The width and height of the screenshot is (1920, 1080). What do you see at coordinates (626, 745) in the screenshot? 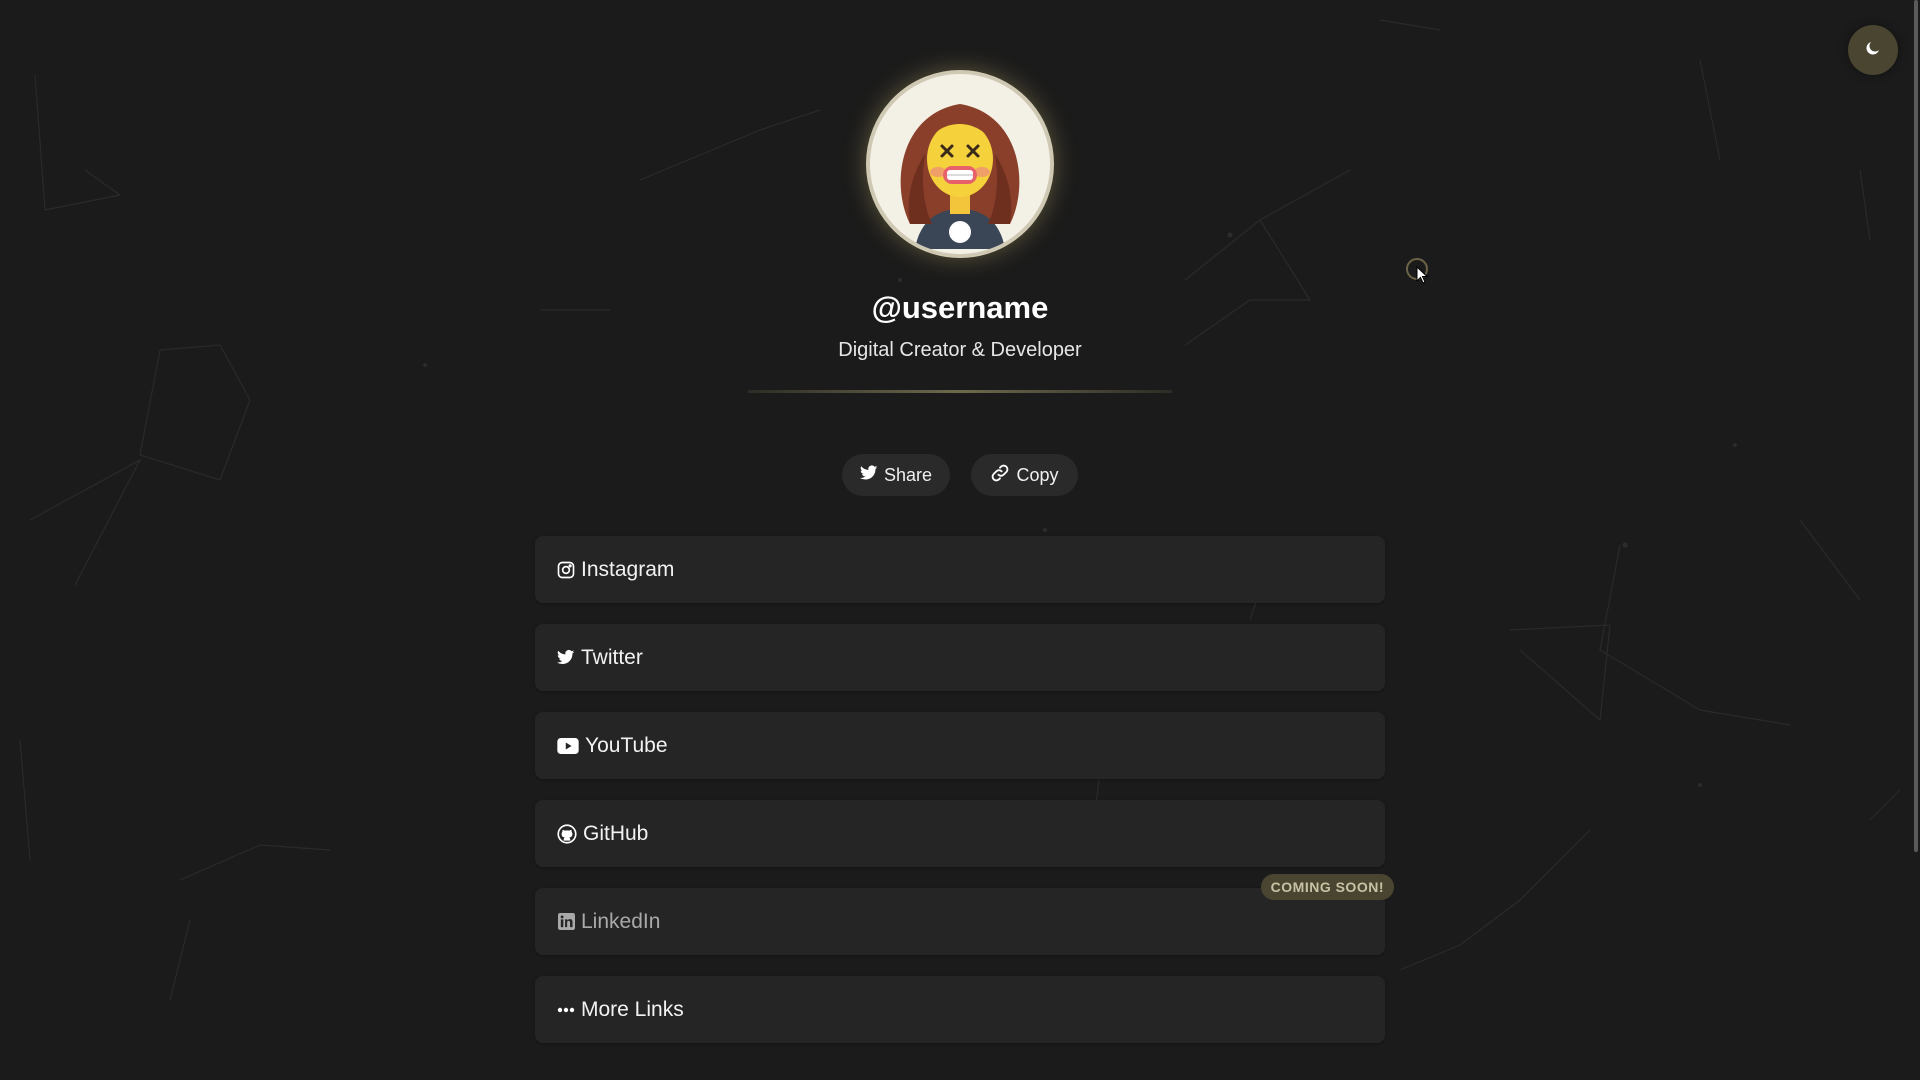
I see `link-label: YouTube` at bounding box center [626, 745].